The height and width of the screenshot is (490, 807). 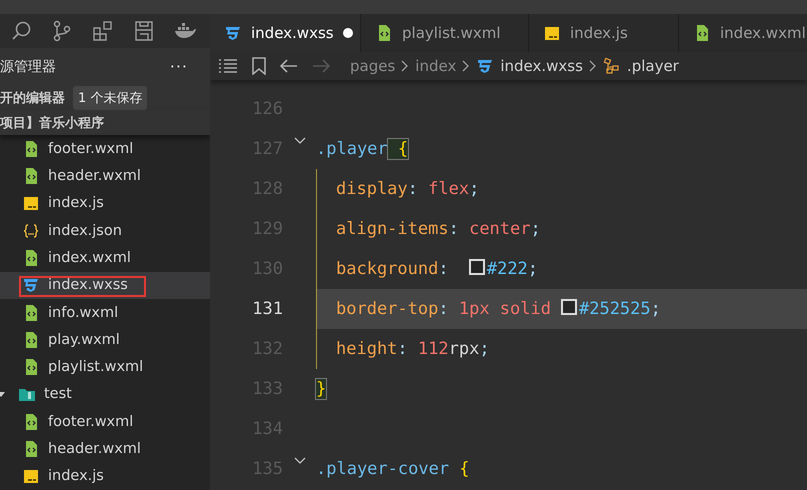 I want to click on more-button: ···, so click(x=179, y=66).